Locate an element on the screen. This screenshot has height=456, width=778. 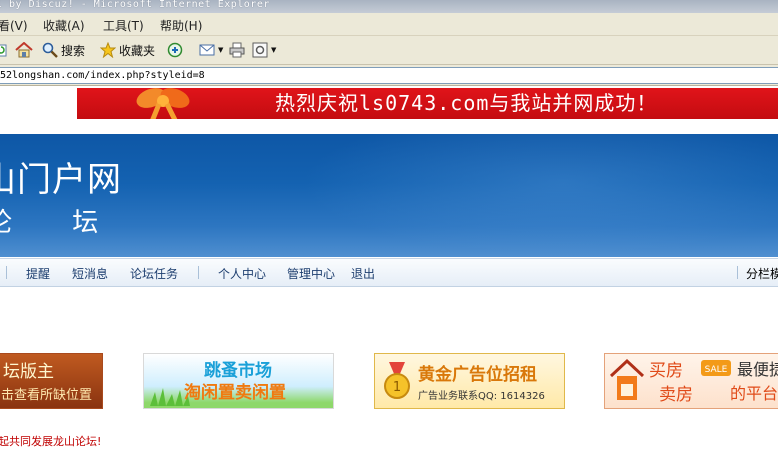
ad3-title: 黄金广告位招租 is located at coordinates (477, 375).